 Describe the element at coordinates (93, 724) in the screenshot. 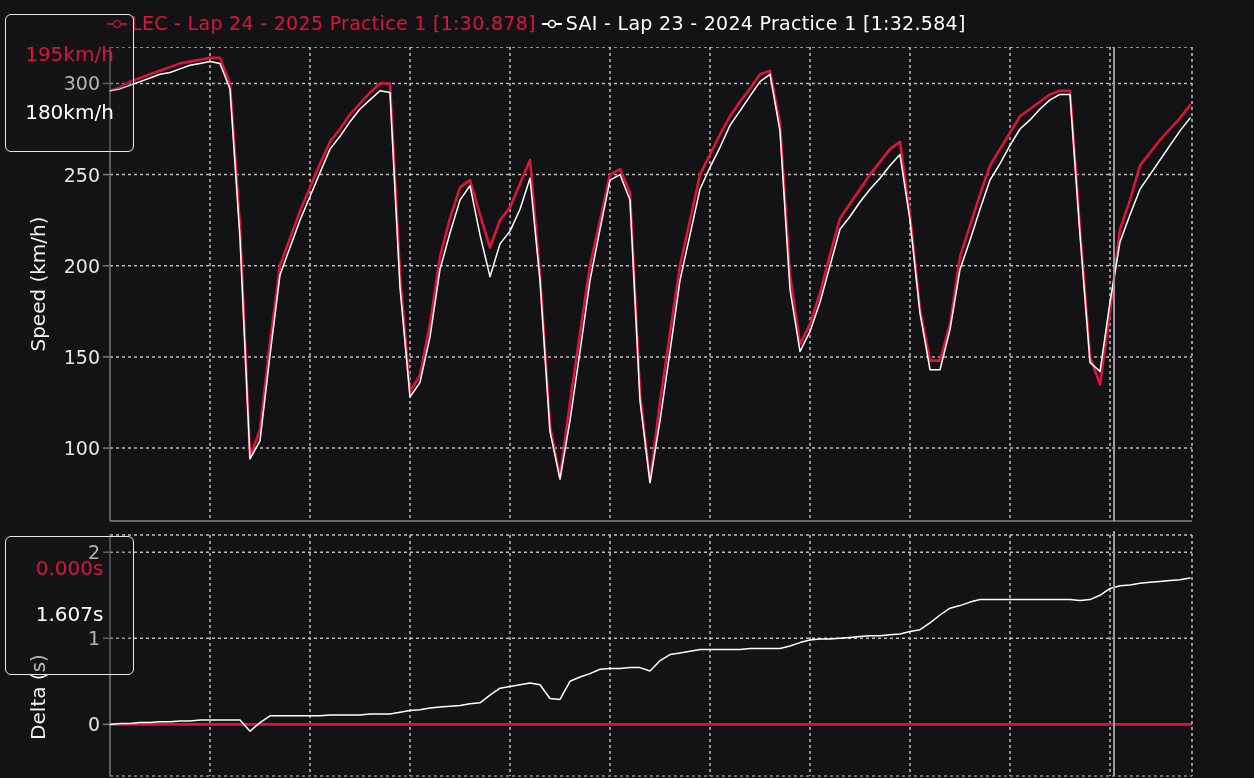

I see `y-tick-label: 0` at that location.